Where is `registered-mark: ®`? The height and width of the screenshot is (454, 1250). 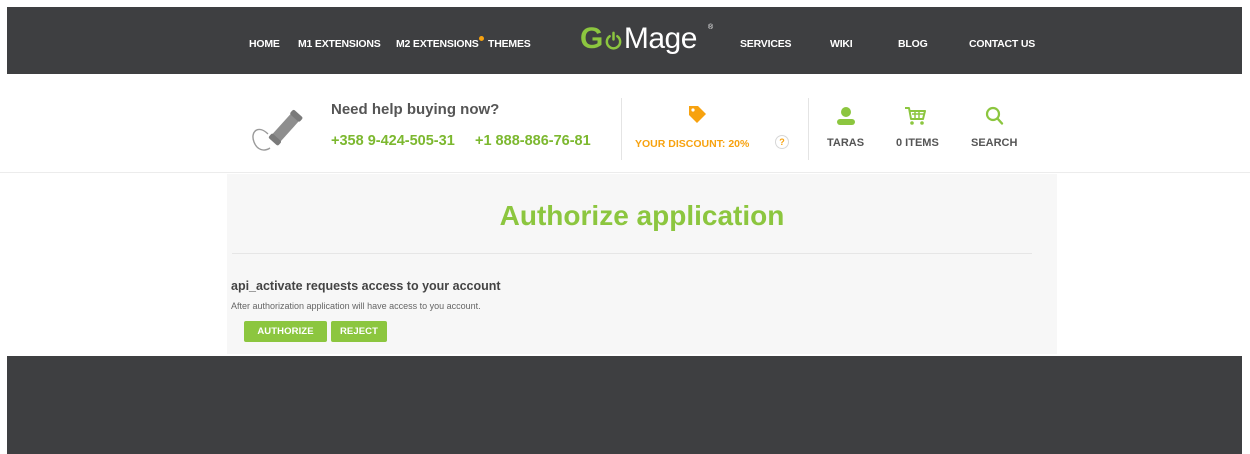
registered-mark: ® is located at coordinates (711, 27).